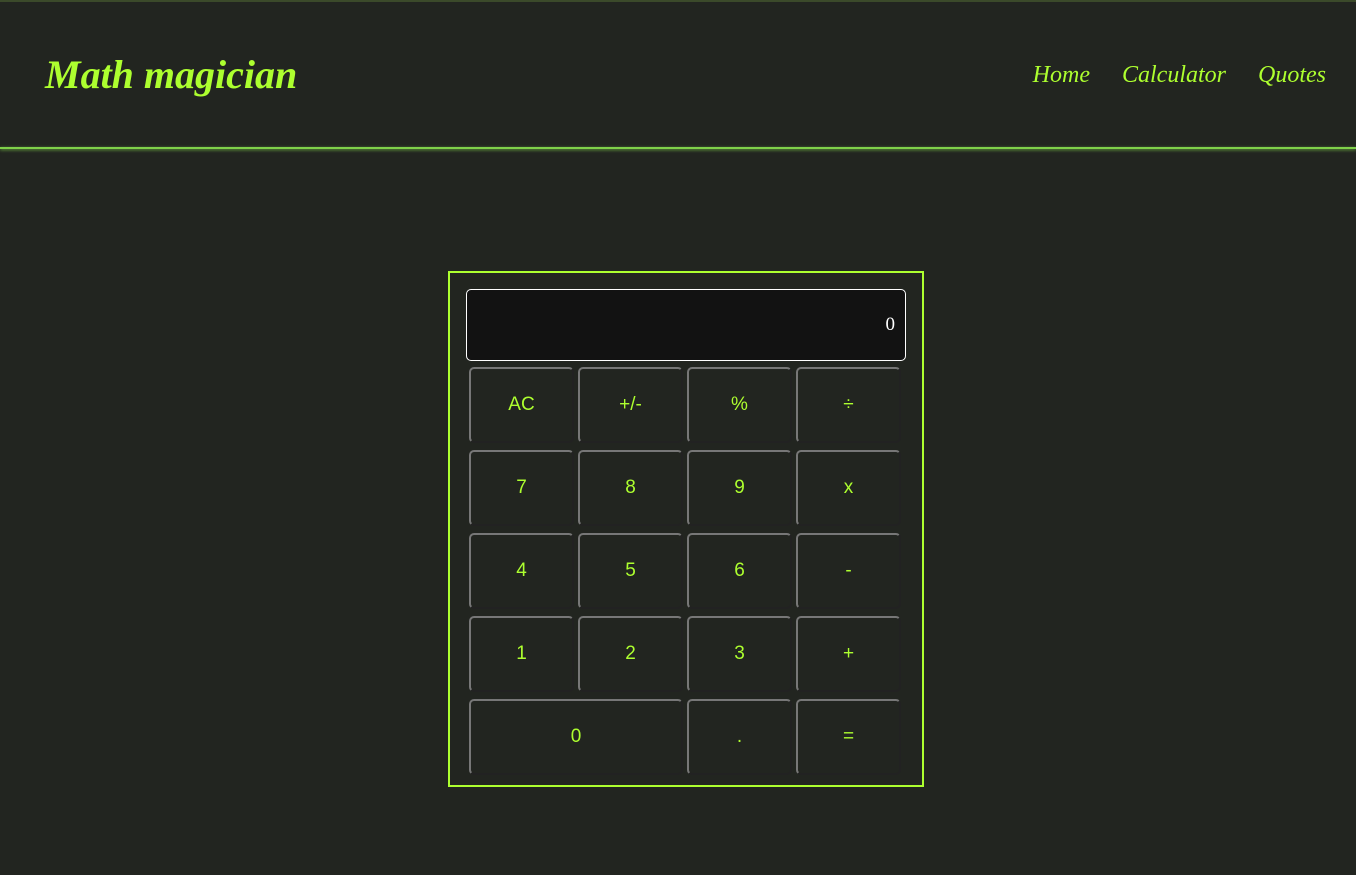 The image size is (1356, 875). What do you see at coordinates (848, 571) in the screenshot?
I see `key-minus: -` at bounding box center [848, 571].